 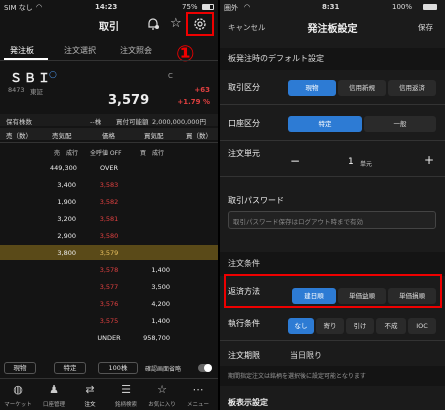 What do you see at coordinates (231, 8) in the screenshot?
I see `status-carrier: 圏外` at bounding box center [231, 8].